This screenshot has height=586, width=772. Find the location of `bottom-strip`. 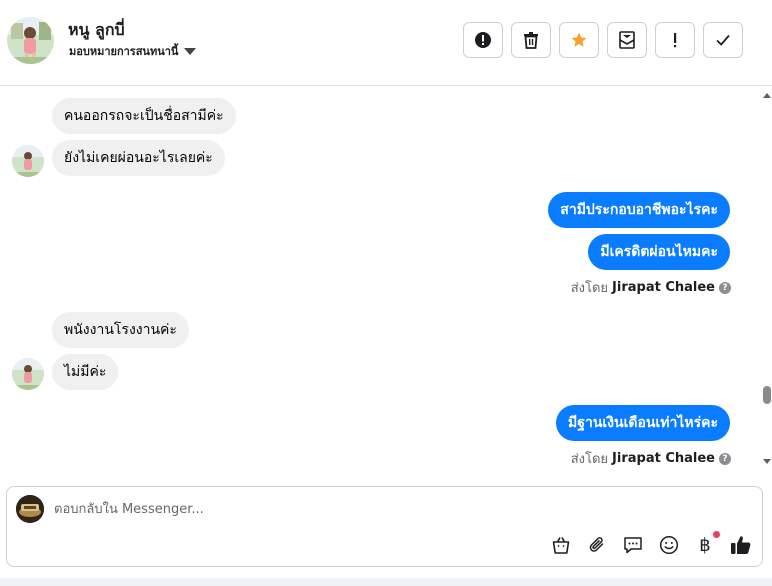

bottom-strip is located at coordinates (386, 582).